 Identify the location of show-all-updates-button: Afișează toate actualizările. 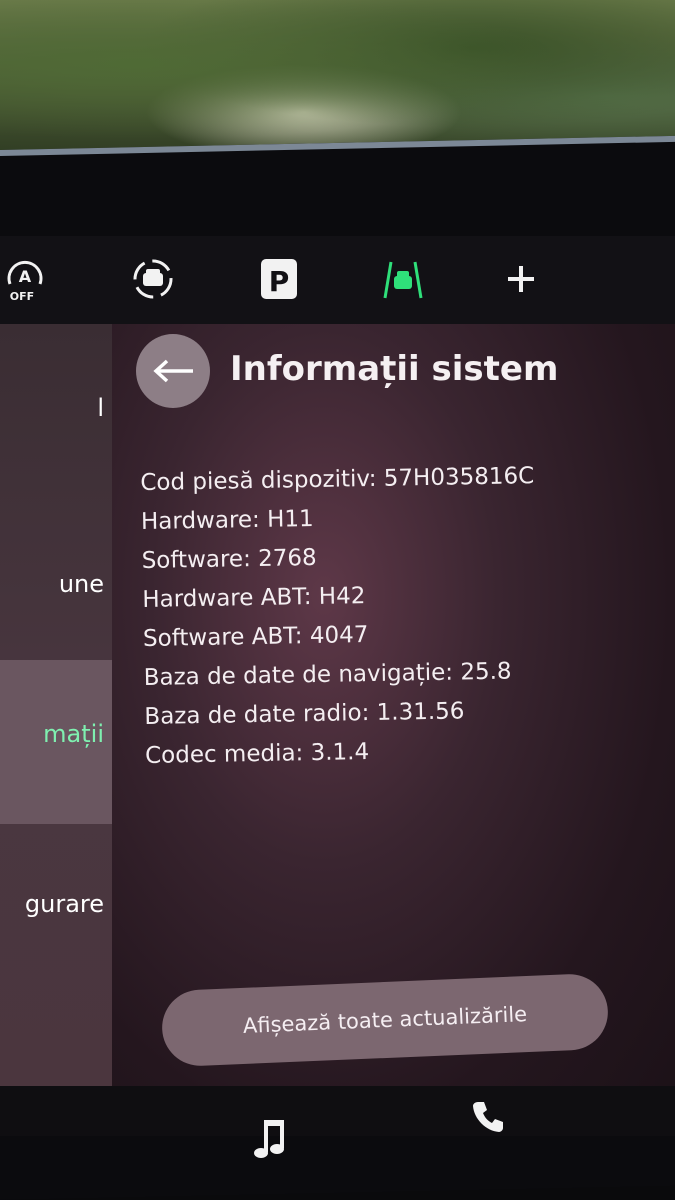
(385, 1020).